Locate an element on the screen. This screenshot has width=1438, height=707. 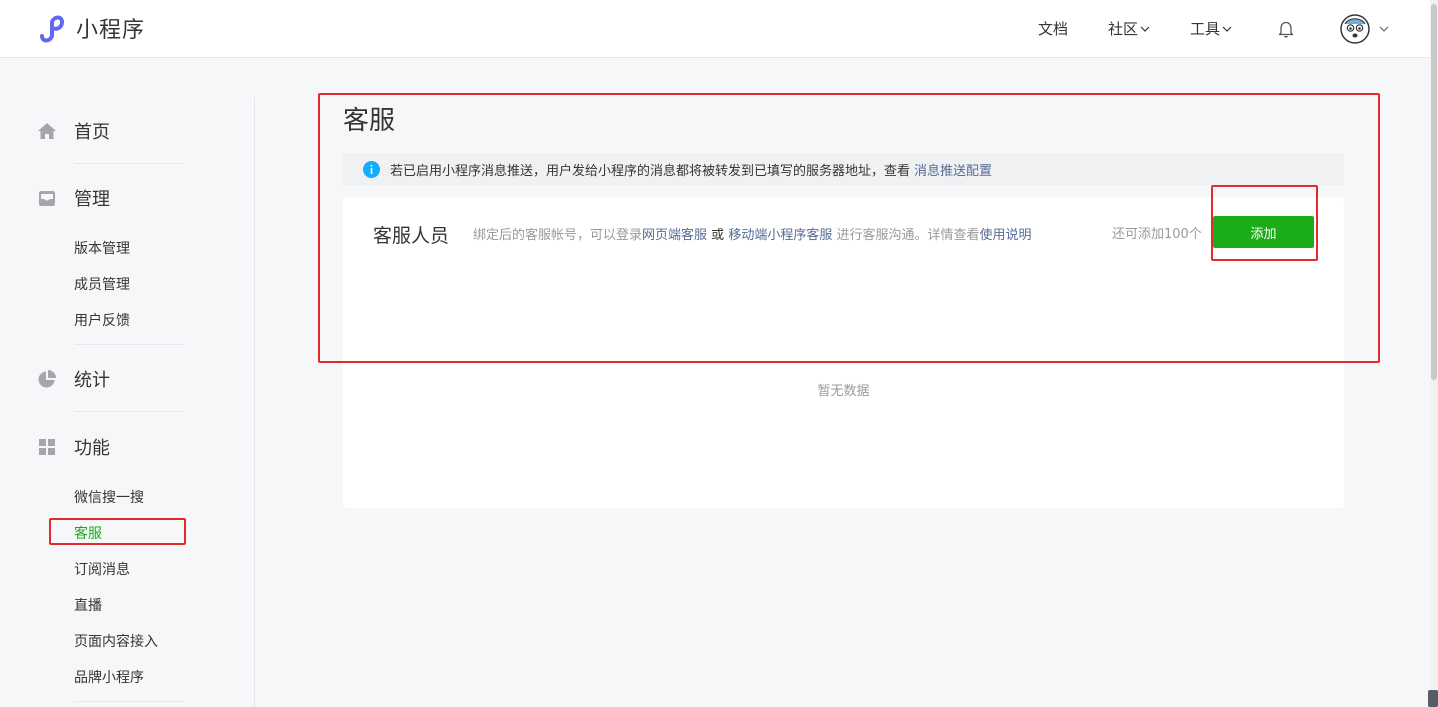
app-logo: 小程序 is located at coordinates (90, 28).